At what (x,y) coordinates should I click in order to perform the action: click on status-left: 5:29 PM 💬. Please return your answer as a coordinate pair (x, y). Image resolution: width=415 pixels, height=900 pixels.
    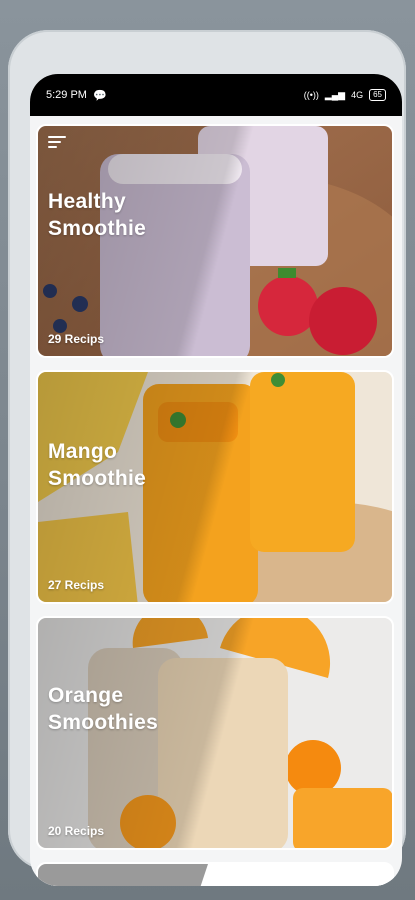
    Looking at the image, I should click on (76, 95).